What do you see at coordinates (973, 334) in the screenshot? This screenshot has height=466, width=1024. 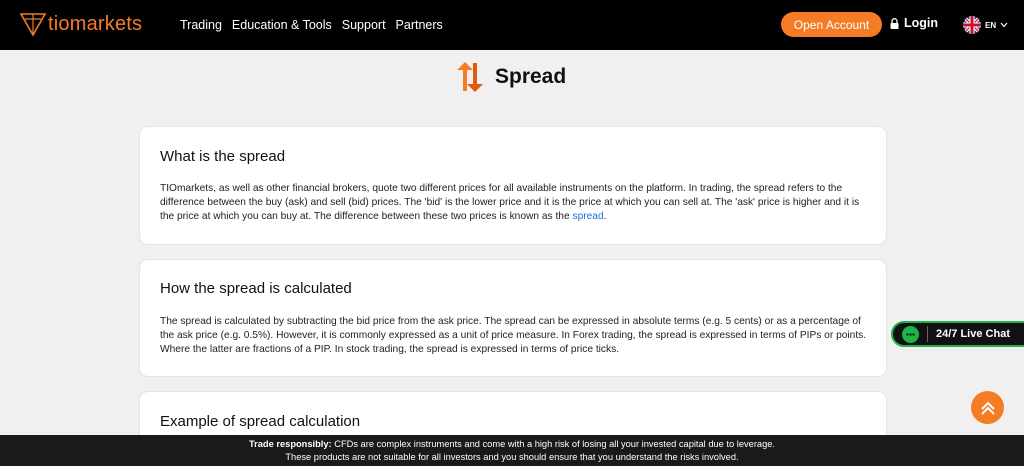 I see `live-chat-label: 24/7 Live Chat` at bounding box center [973, 334].